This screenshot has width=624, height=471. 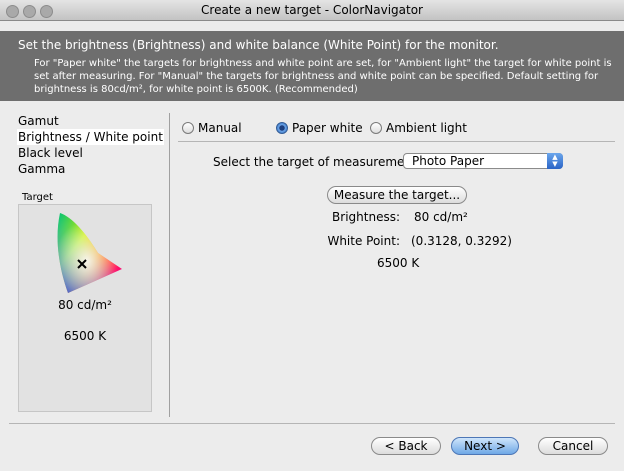 I want to click on window-title: Create a new target - ColorNavigator, so click(x=312, y=10).